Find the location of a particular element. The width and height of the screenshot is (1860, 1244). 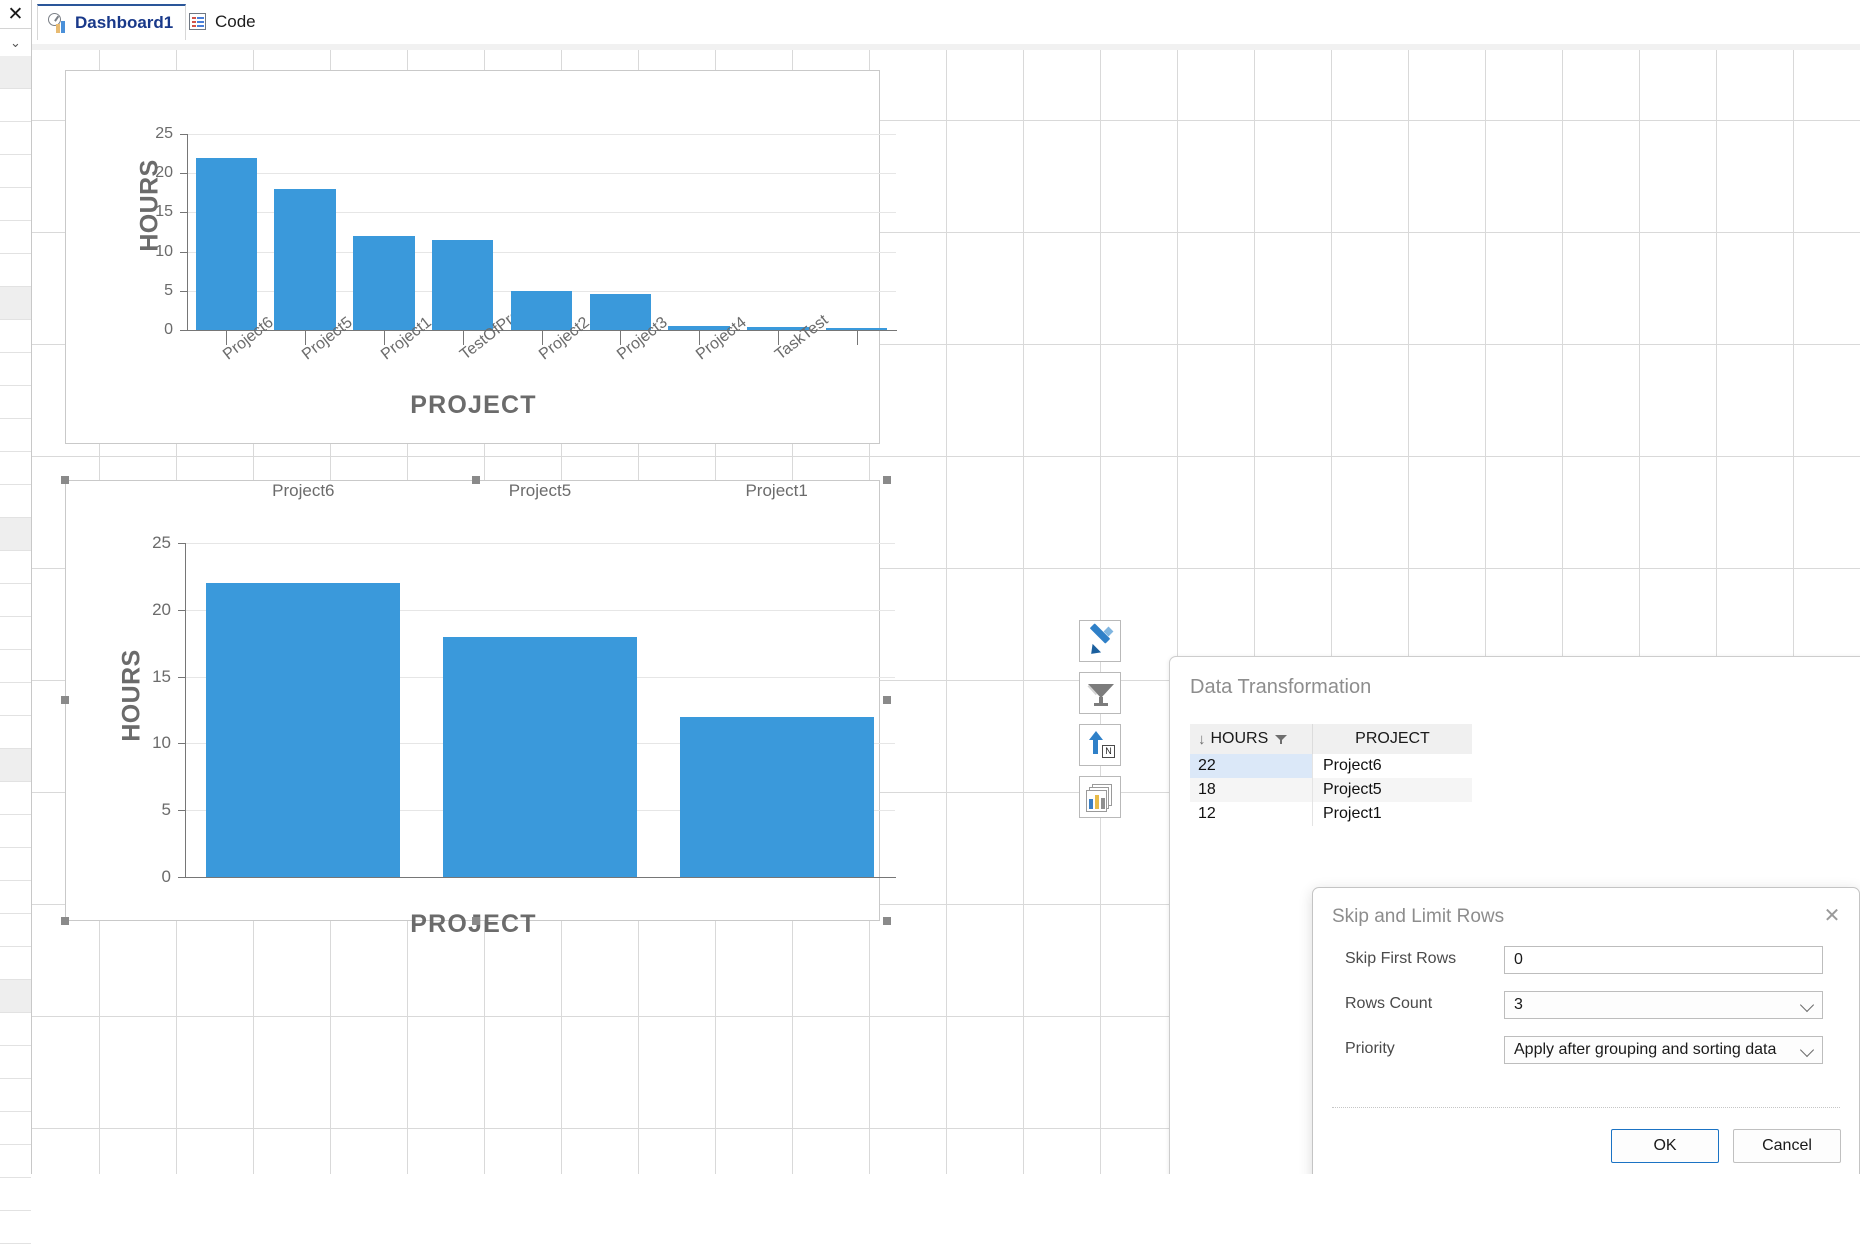

priority-select: Apply after grouping and sorting data is located at coordinates (1663, 1050).